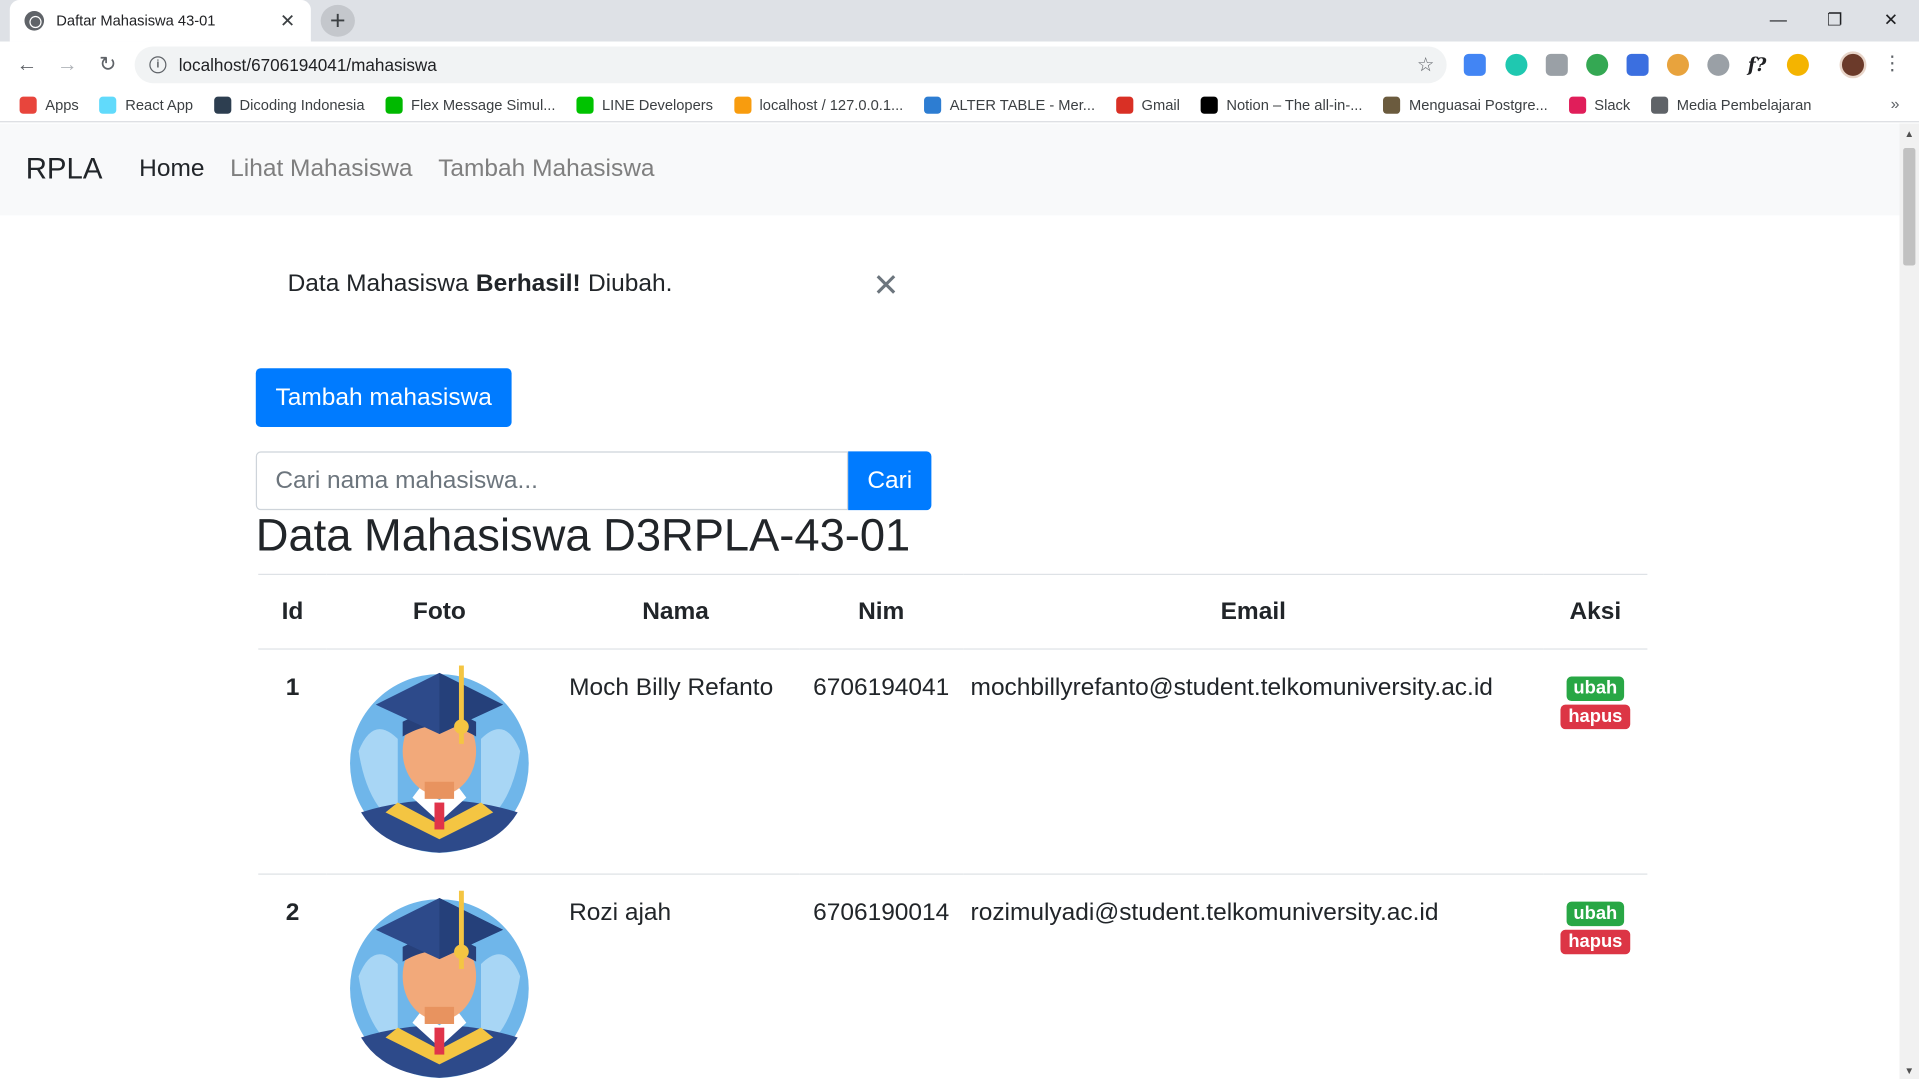  What do you see at coordinates (1474, 64) in the screenshot?
I see `translate-extension-icon` at bounding box center [1474, 64].